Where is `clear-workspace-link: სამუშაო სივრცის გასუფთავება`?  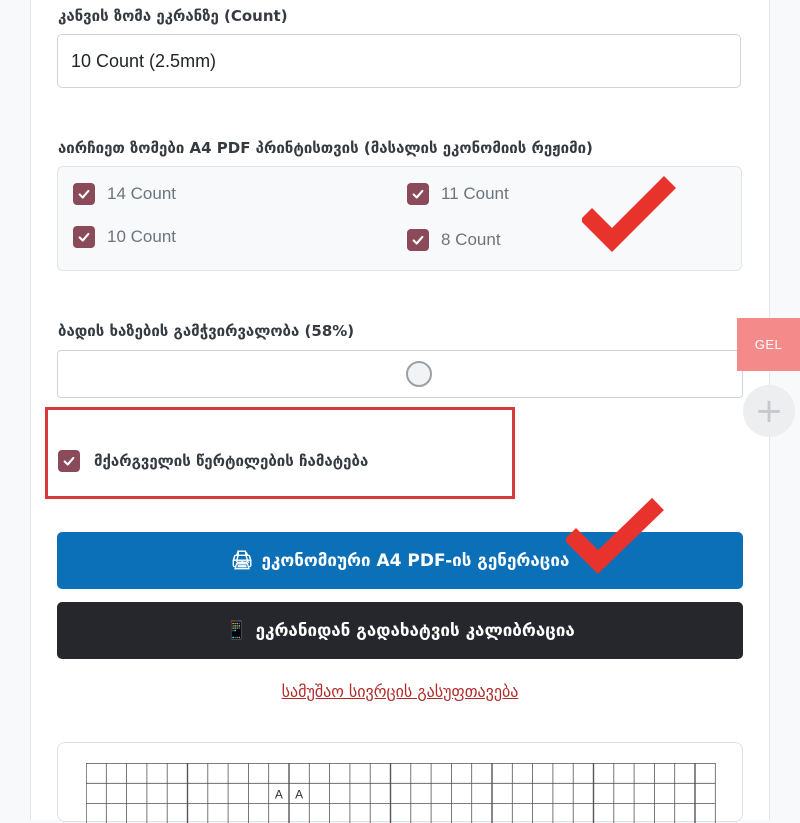 clear-workspace-link: სამუშაო სივრცის გასუფთავება is located at coordinates (400, 691).